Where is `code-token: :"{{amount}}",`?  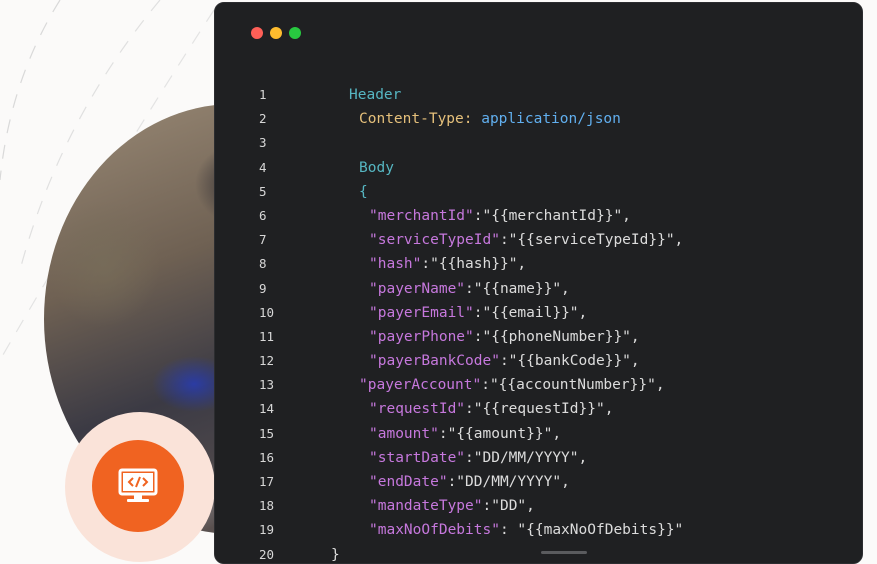 code-token: :"{{amount}}", is located at coordinates (500, 433).